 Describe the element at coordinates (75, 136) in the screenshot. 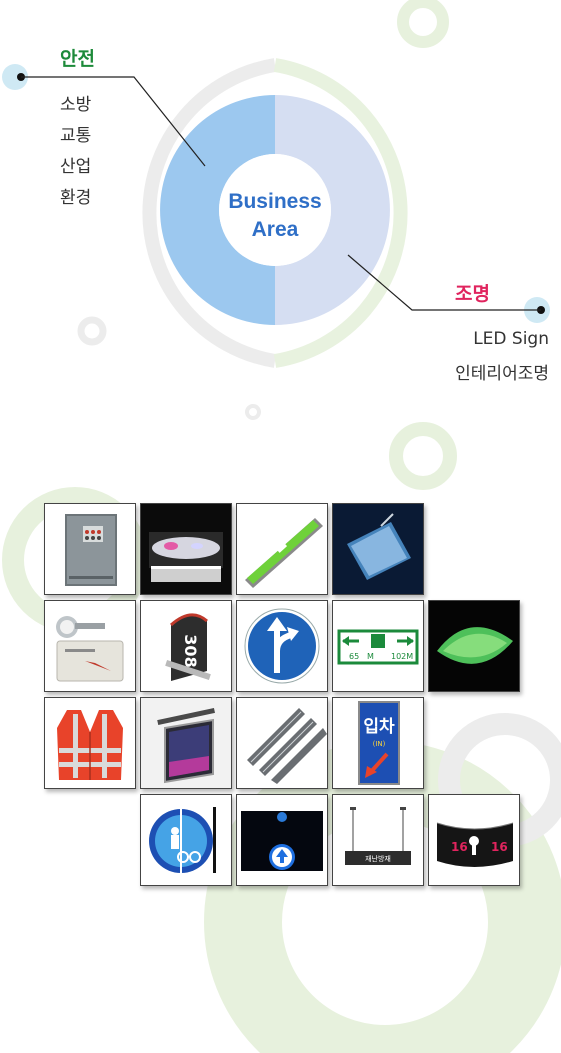

I see `safety-item-traffic: 교통` at that location.